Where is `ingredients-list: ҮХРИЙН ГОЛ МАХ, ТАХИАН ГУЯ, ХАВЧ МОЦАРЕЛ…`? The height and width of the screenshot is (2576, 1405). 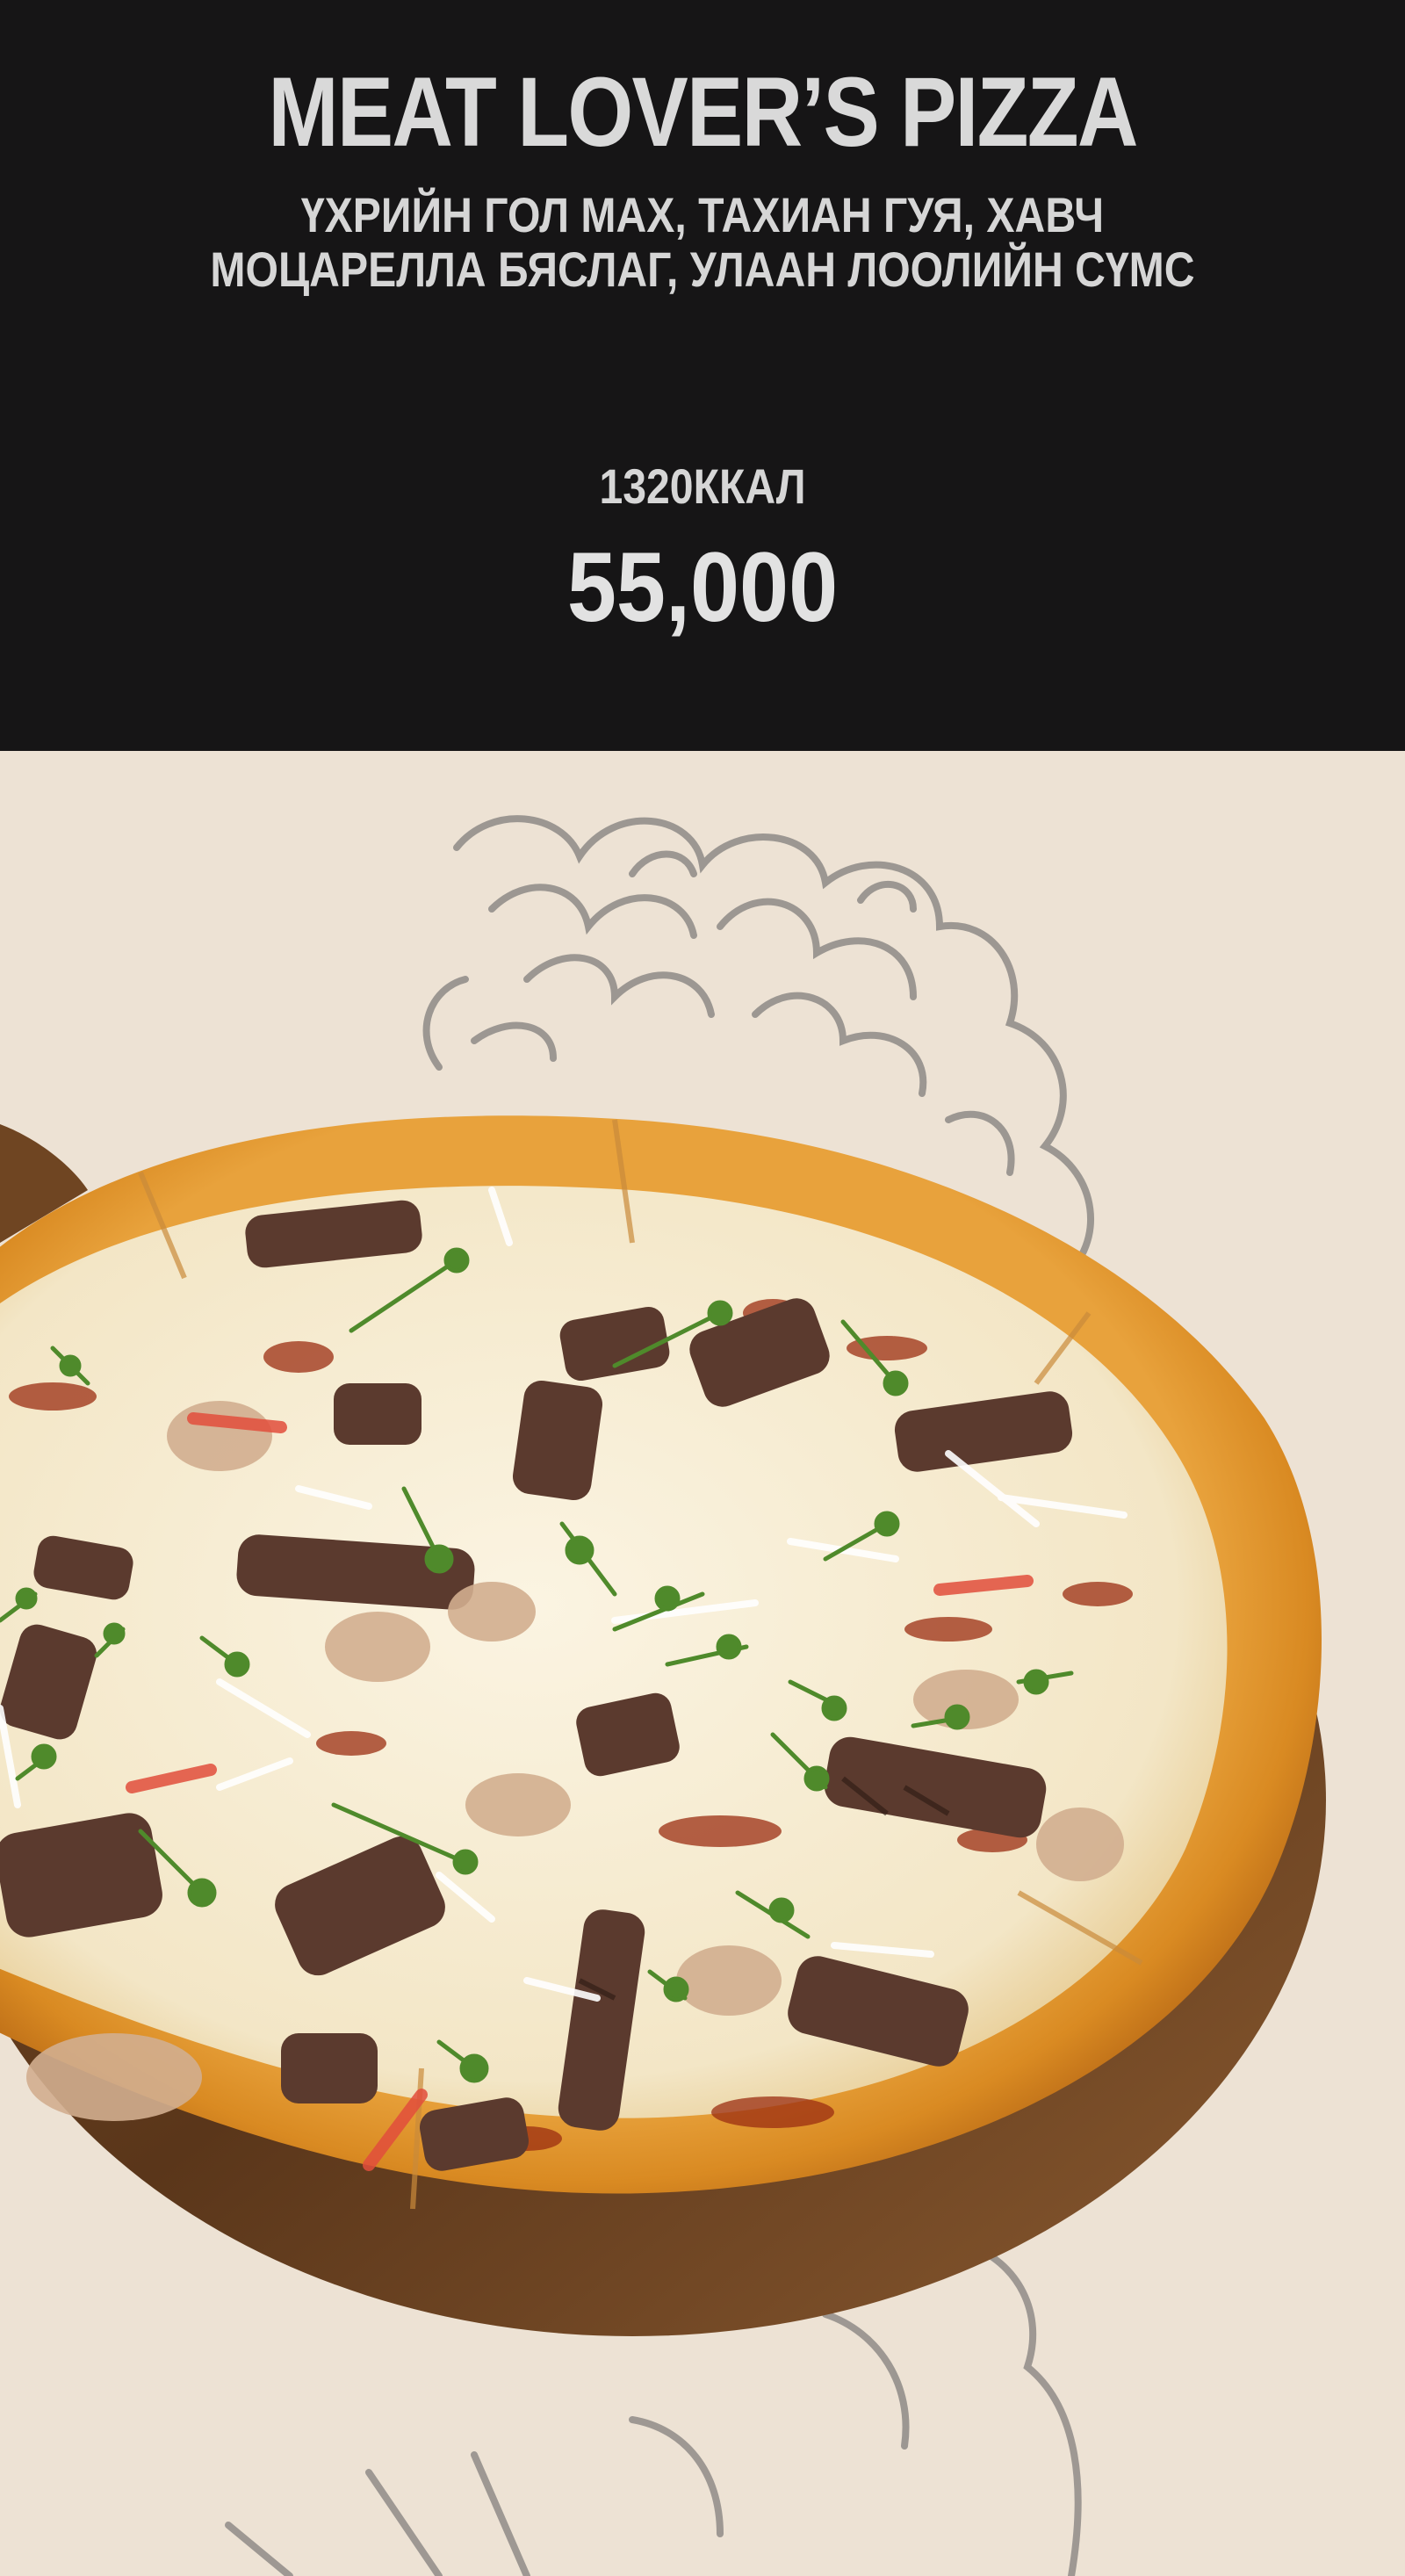 ingredients-list: ҮХРИЙН ГОЛ МАХ, ТАХИАН ГУЯ, ХАВЧ МОЦАРЕЛ… is located at coordinates (703, 242).